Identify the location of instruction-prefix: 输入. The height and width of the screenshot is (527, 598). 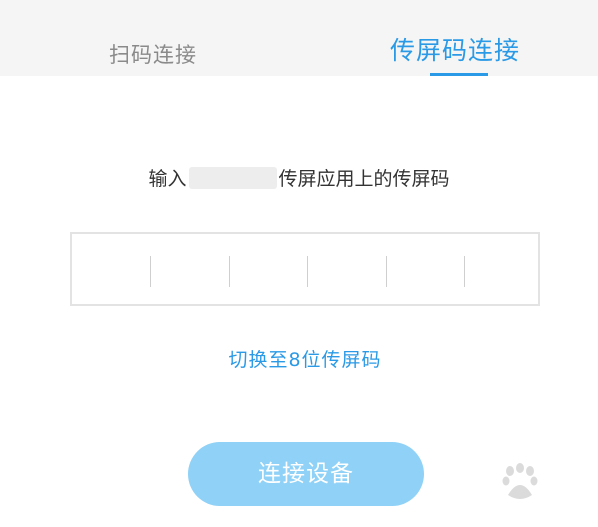
(167, 179).